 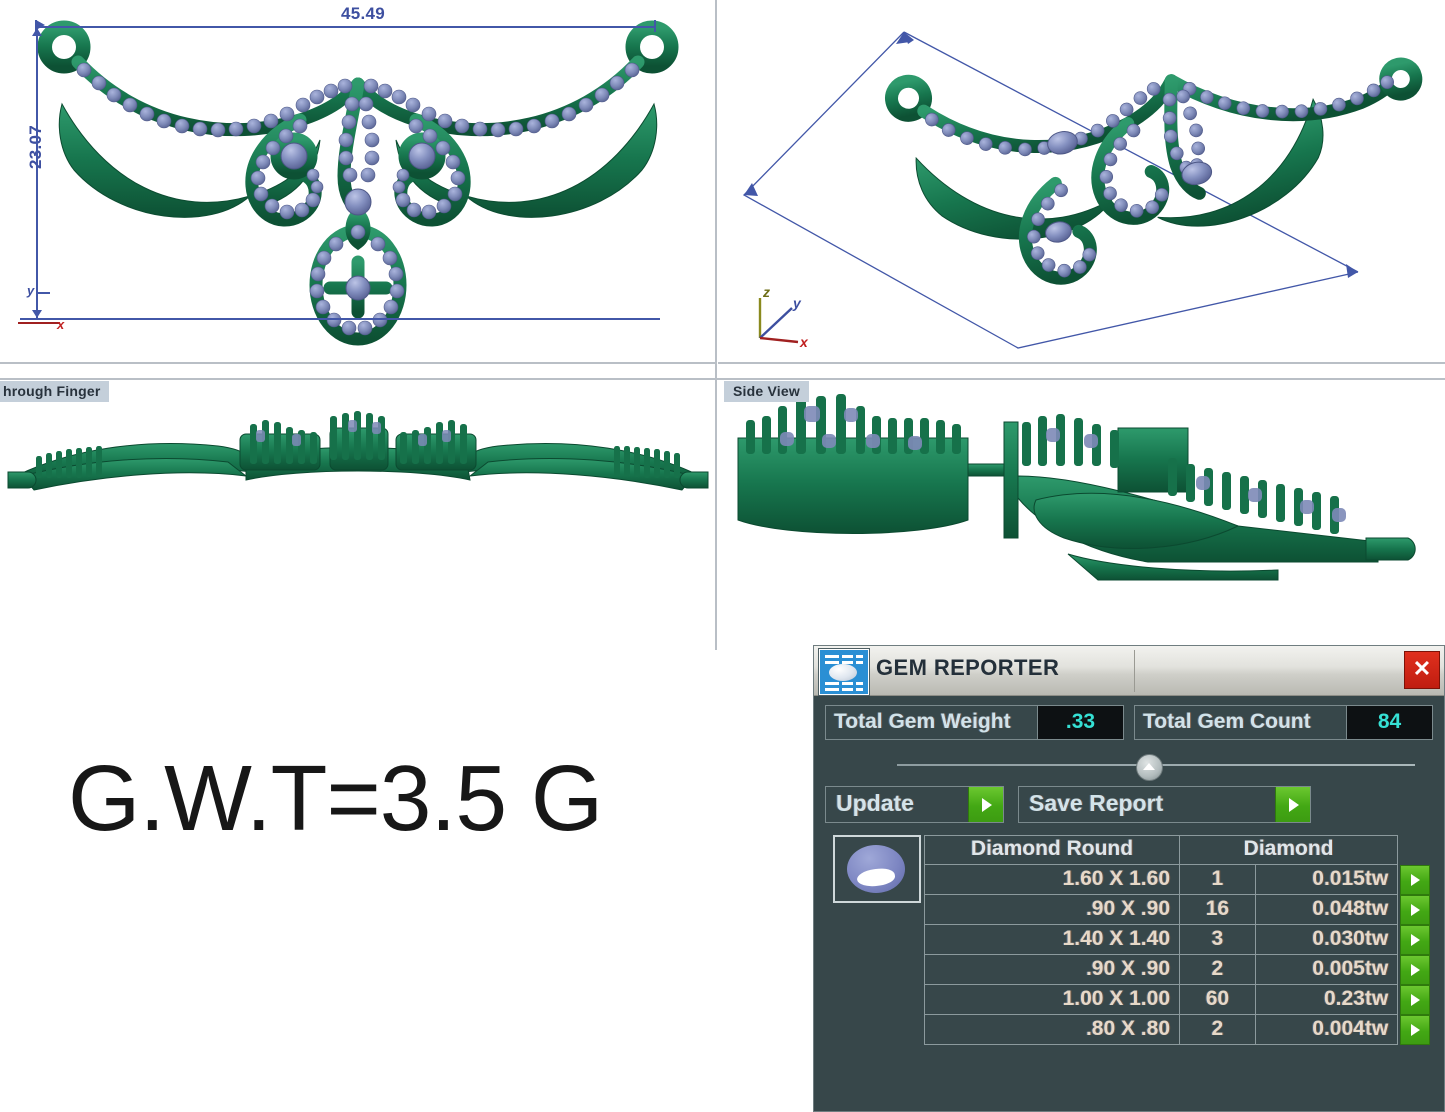 I want to click on cell-size: 1.40 X 1.40, so click(x=1052, y=939).